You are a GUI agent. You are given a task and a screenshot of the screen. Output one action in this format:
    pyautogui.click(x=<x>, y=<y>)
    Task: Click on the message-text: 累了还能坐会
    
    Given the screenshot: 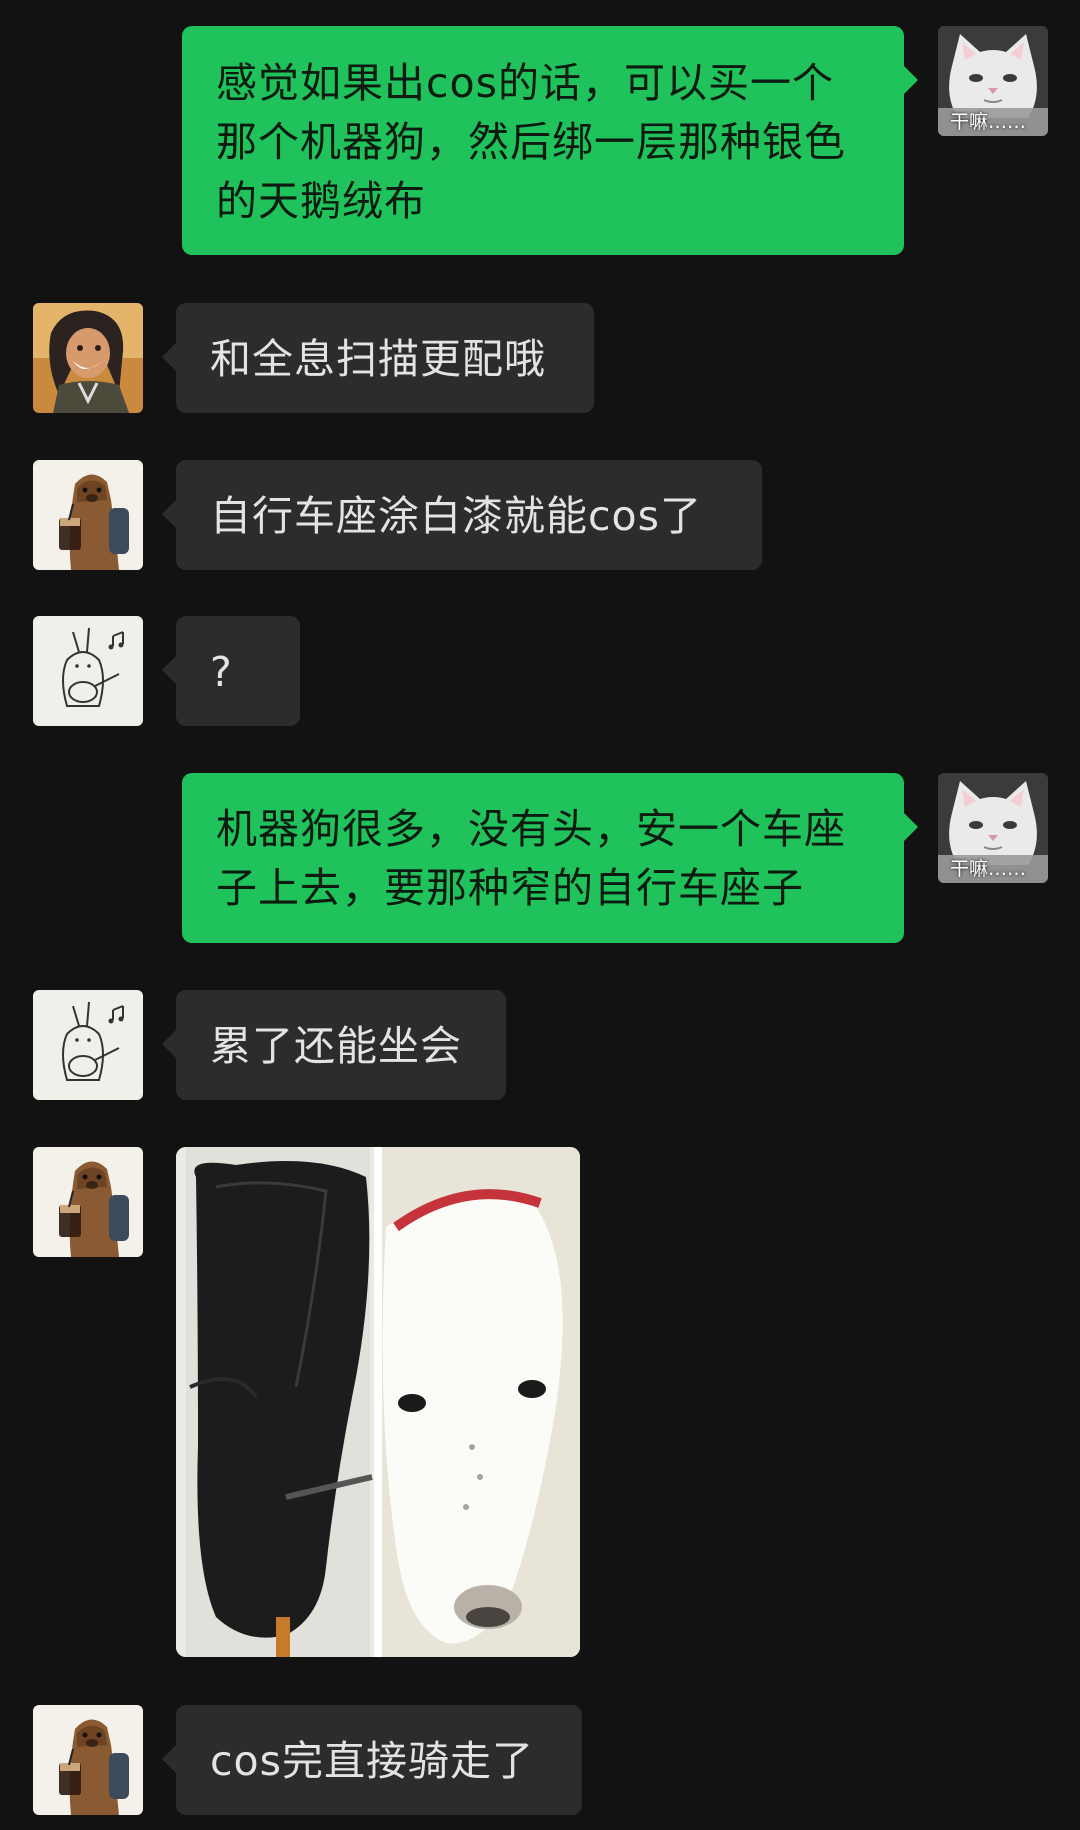 What is the action you would take?
    pyautogui.click(x=336, y=1046)
    